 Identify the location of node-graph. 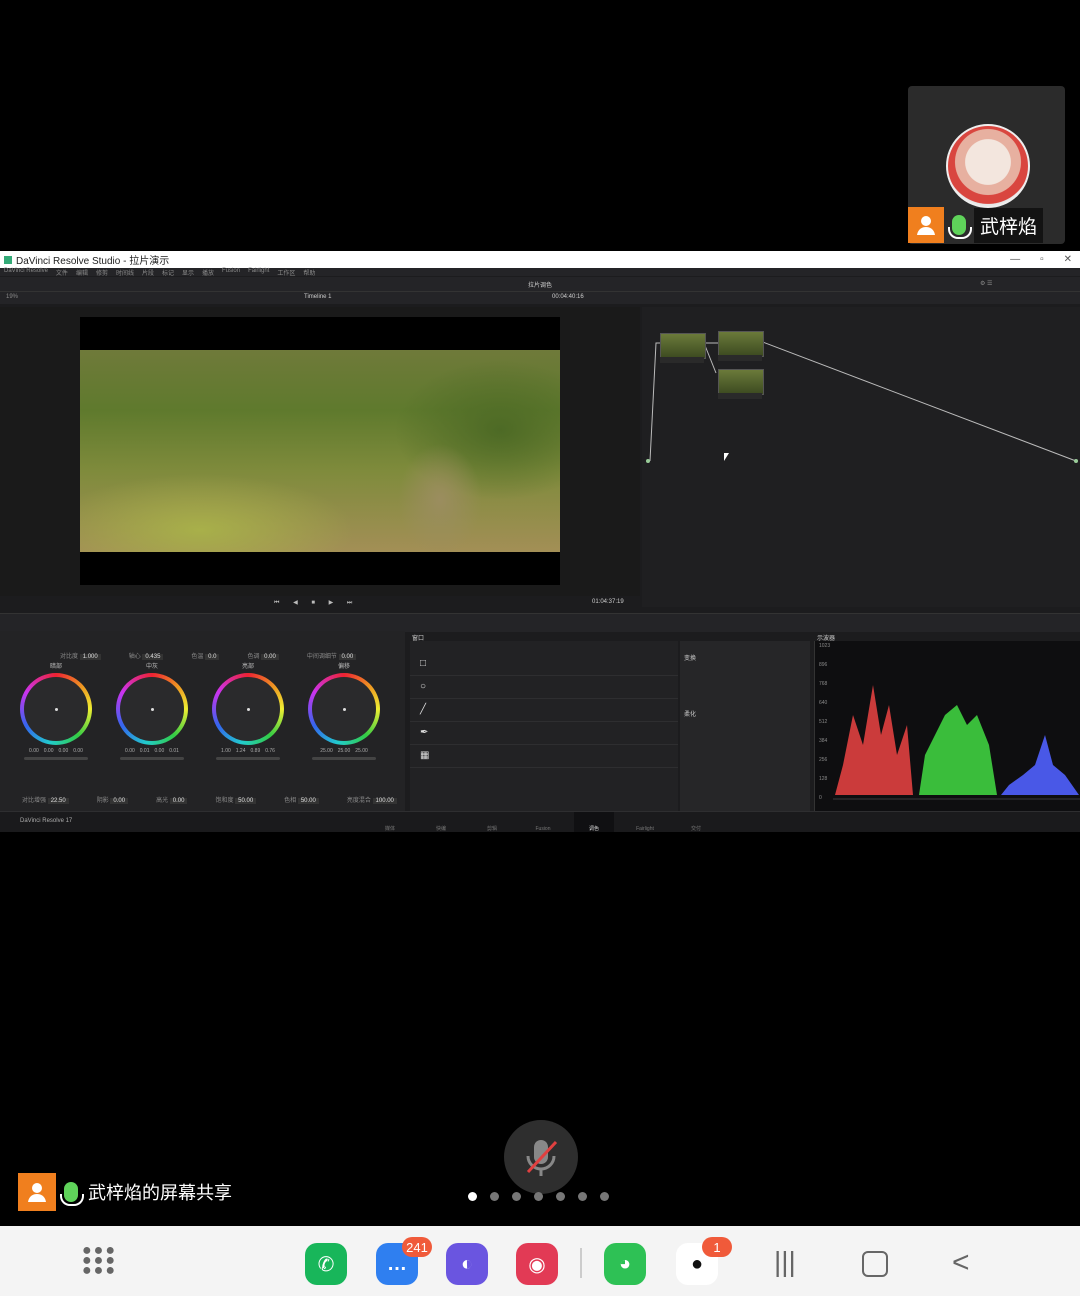
(861, 457).